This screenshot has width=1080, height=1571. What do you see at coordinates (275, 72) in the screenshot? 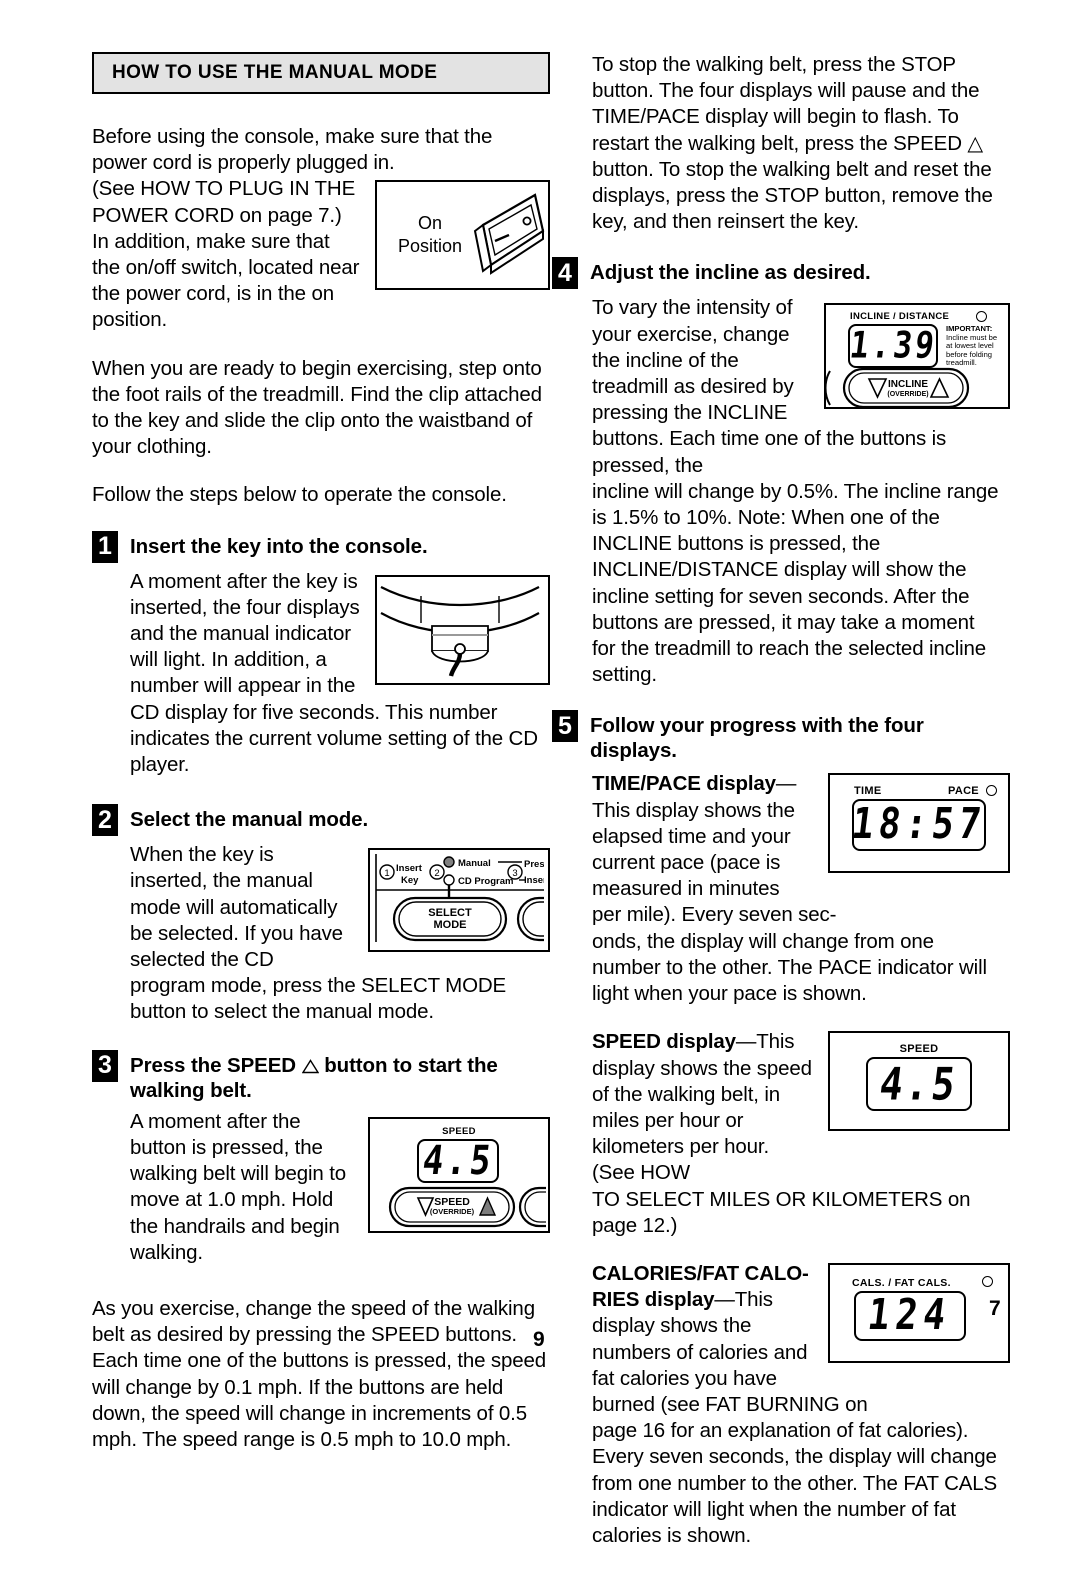
I see `section-title: HOW TO USE THE MANUAL MODE` at bounding box center [275, 72].